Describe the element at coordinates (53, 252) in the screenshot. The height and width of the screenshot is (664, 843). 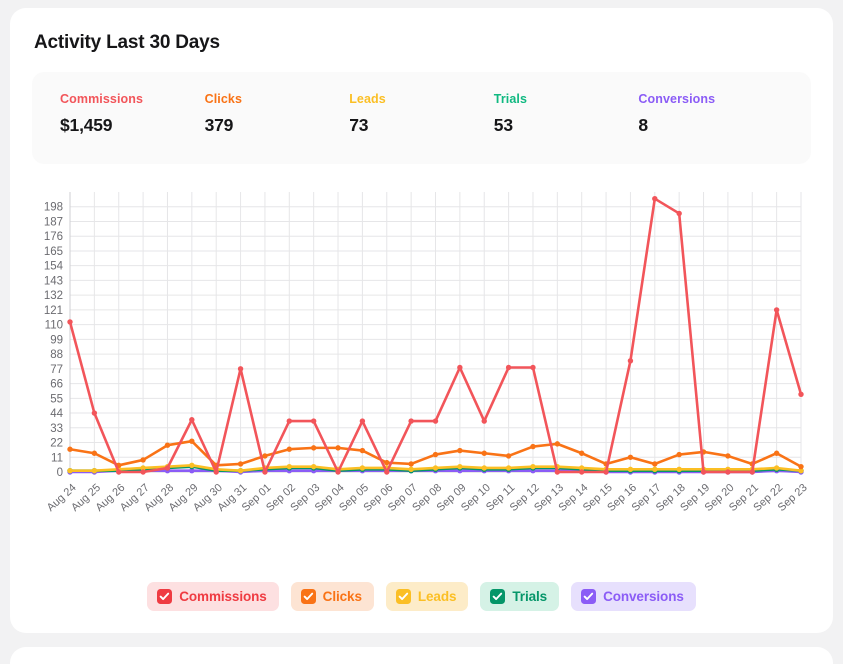
I see `y-axis-tick-label: 165` at that location.